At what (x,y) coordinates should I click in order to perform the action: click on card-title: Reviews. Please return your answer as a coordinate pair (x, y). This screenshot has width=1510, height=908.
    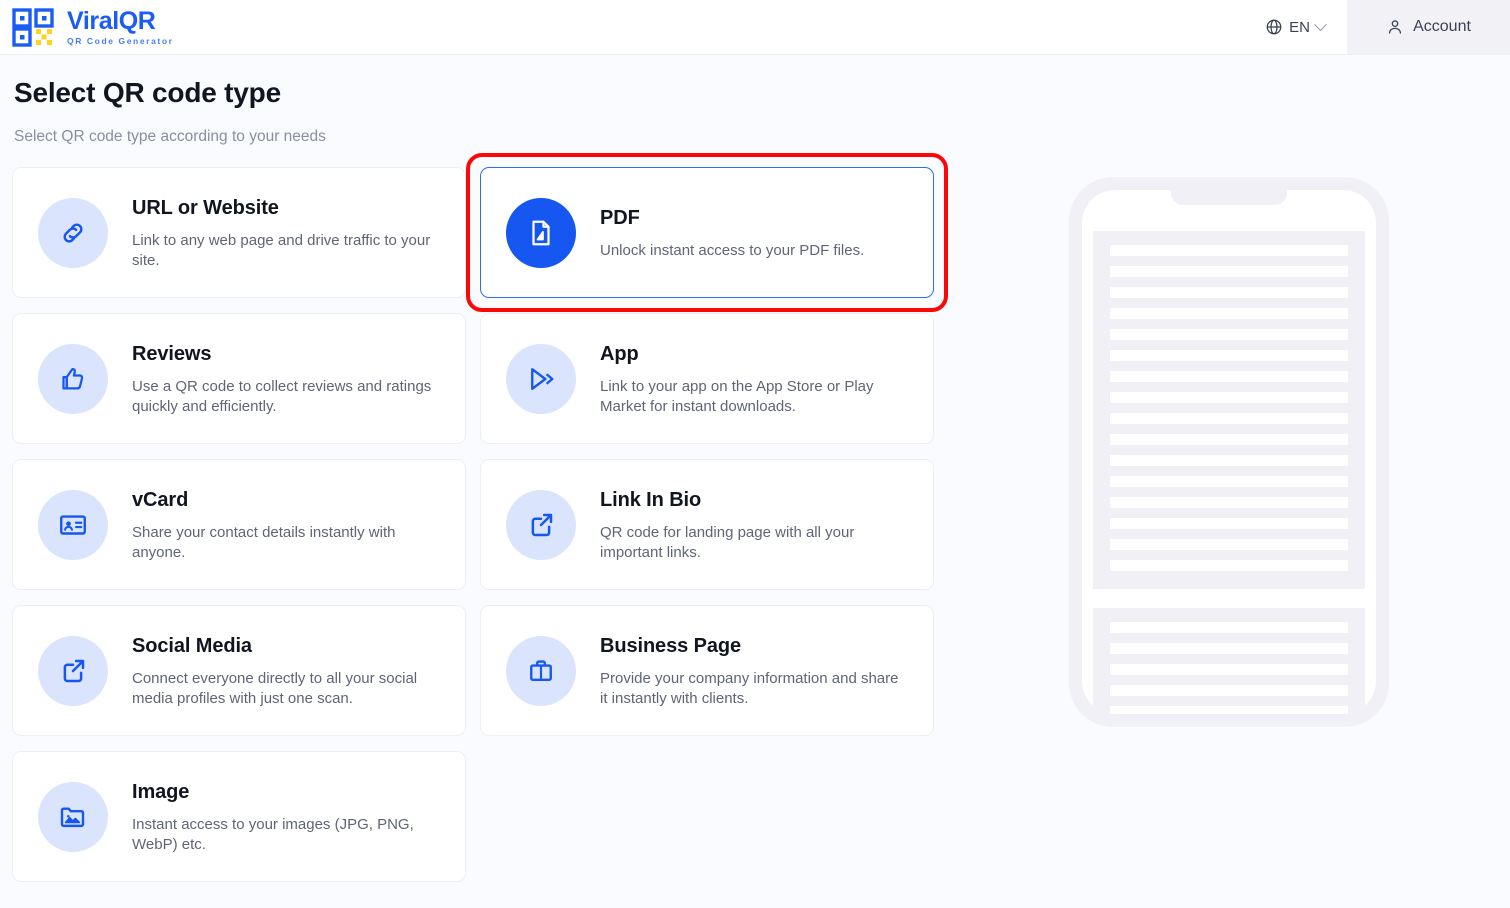
    Looking at the image, I should click on (172, 353).